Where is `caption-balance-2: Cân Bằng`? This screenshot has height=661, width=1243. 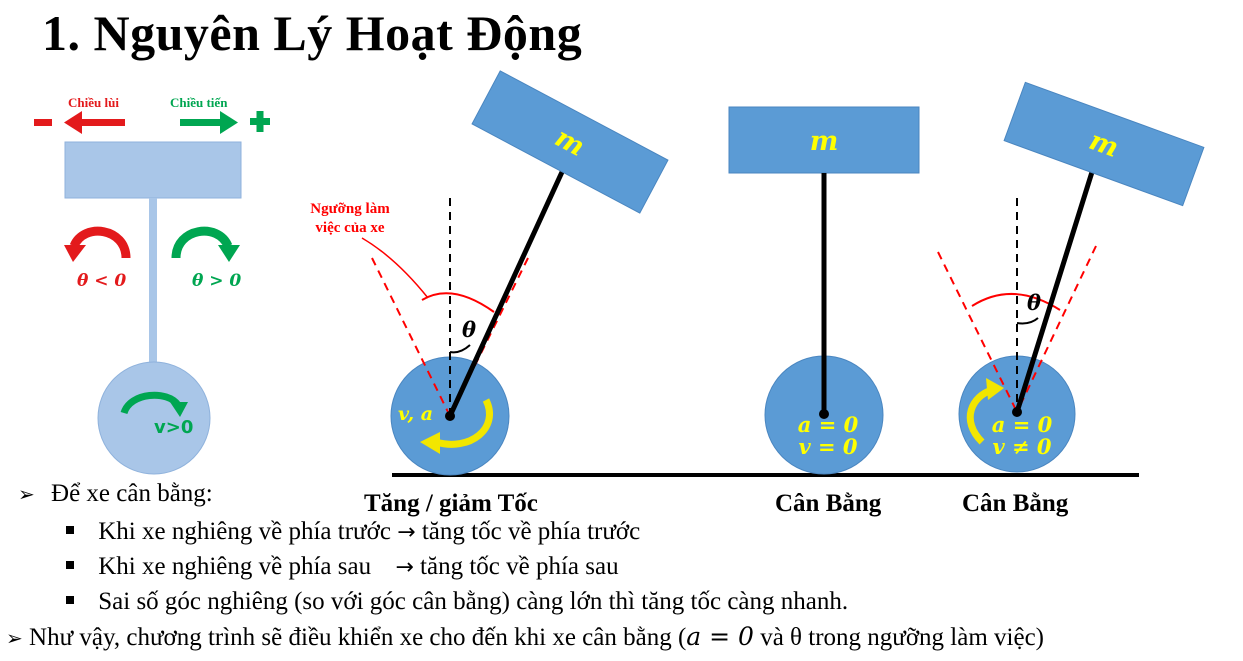
caption-balance-2: Cân Bằng is located at coordinates (1015, 503).